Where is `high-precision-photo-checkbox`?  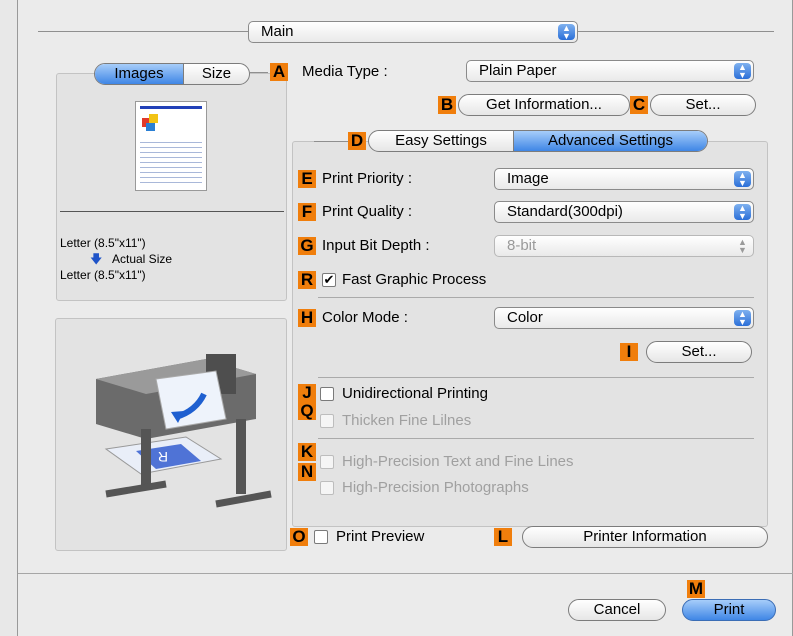
high-precision-photo-checkbox is located at coordinates (327, 488).